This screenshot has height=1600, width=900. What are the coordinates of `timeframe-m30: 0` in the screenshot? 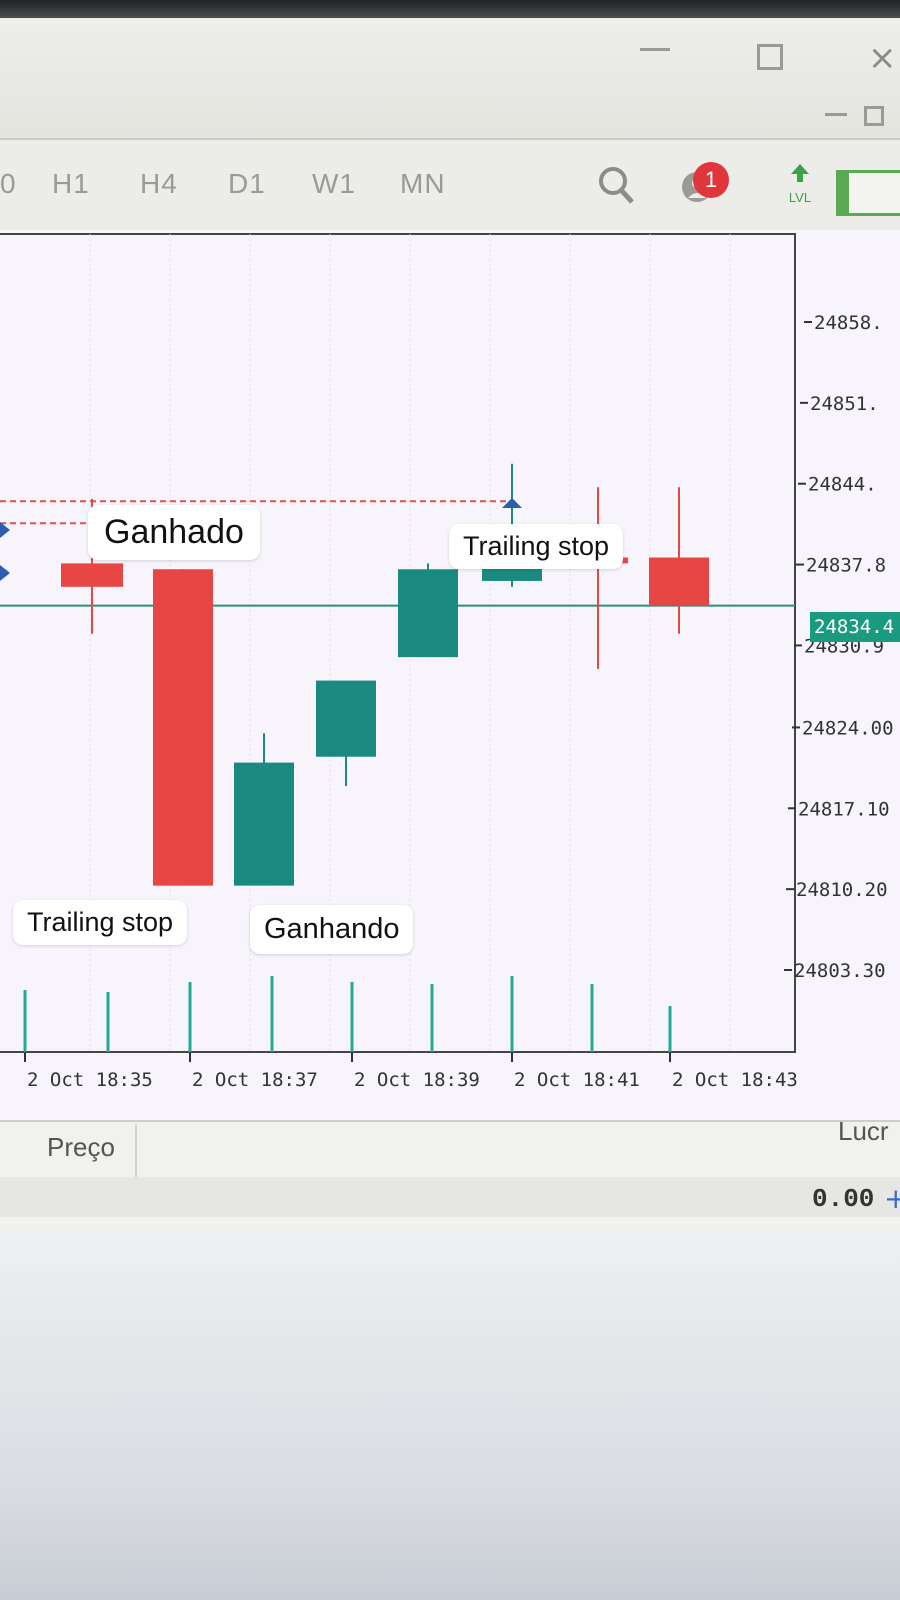 It's located at (8, 184).